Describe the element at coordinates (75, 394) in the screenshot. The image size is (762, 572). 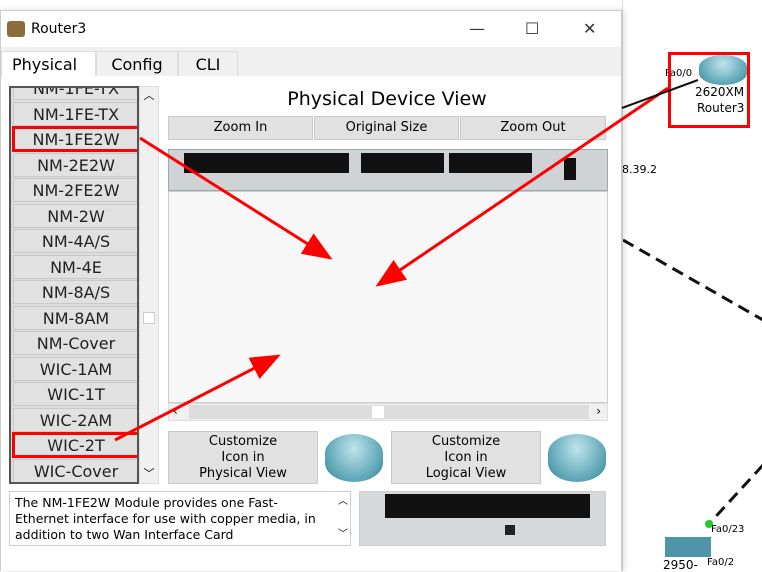
I see `module-item: WIC-1T` at that location.